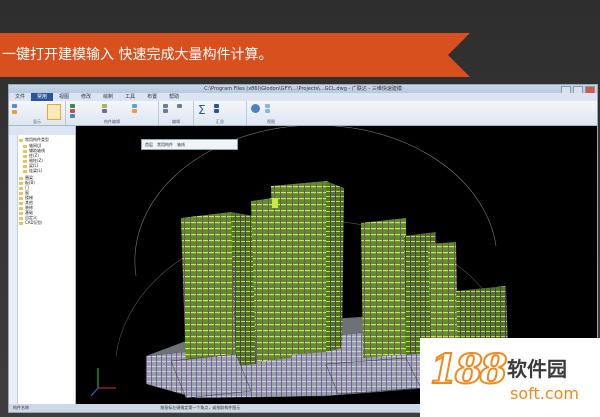  Describe the element at coordinates (104, 111) in the screenshot. I see `rotate-icon` at that location.